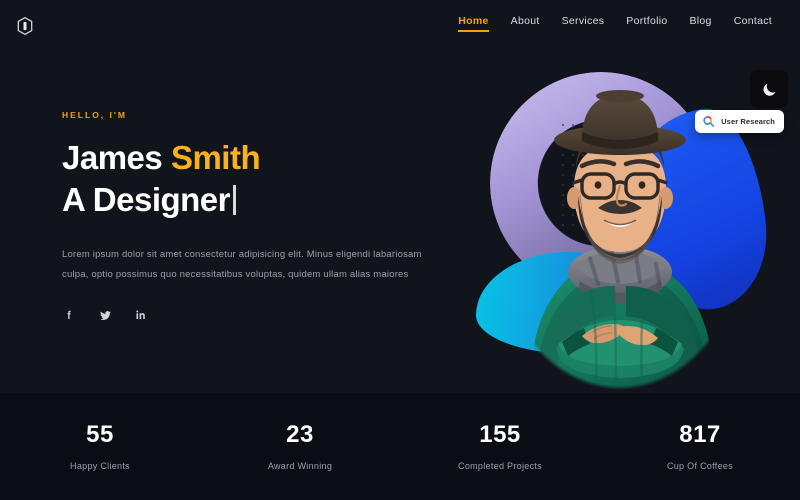 The image size is (800, 500). Describe the element at coordinates (583, 23) in the screenshot. I see `nav-item-services: Services` at that location.